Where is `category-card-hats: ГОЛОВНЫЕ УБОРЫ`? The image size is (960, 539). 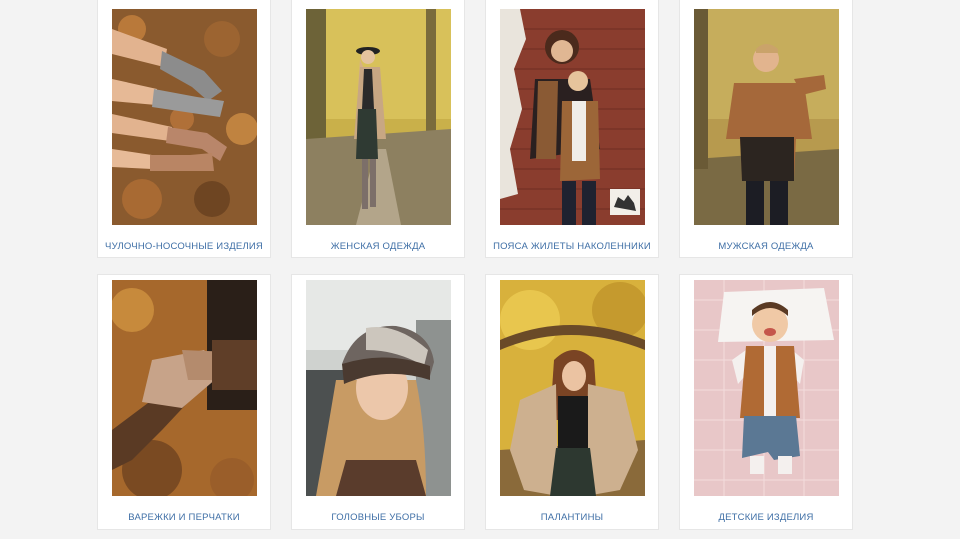 category-card-hats: ГОЛОВНЫЕ УБОРЫ is located at coordinates (378, 402).